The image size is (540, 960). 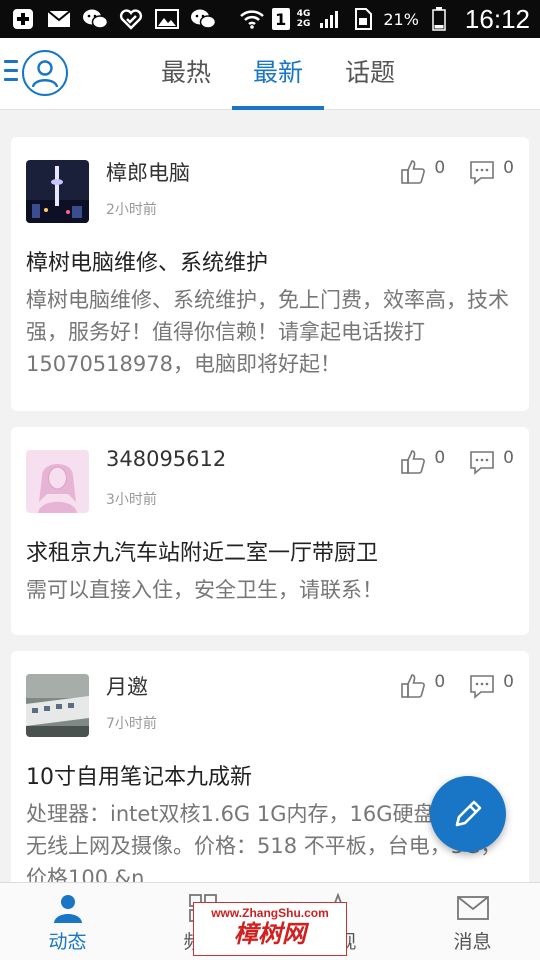 What do you see at coordinates (113, 19) in the screenshot?
I see `notification-icons` at bounding box center [113, 19].